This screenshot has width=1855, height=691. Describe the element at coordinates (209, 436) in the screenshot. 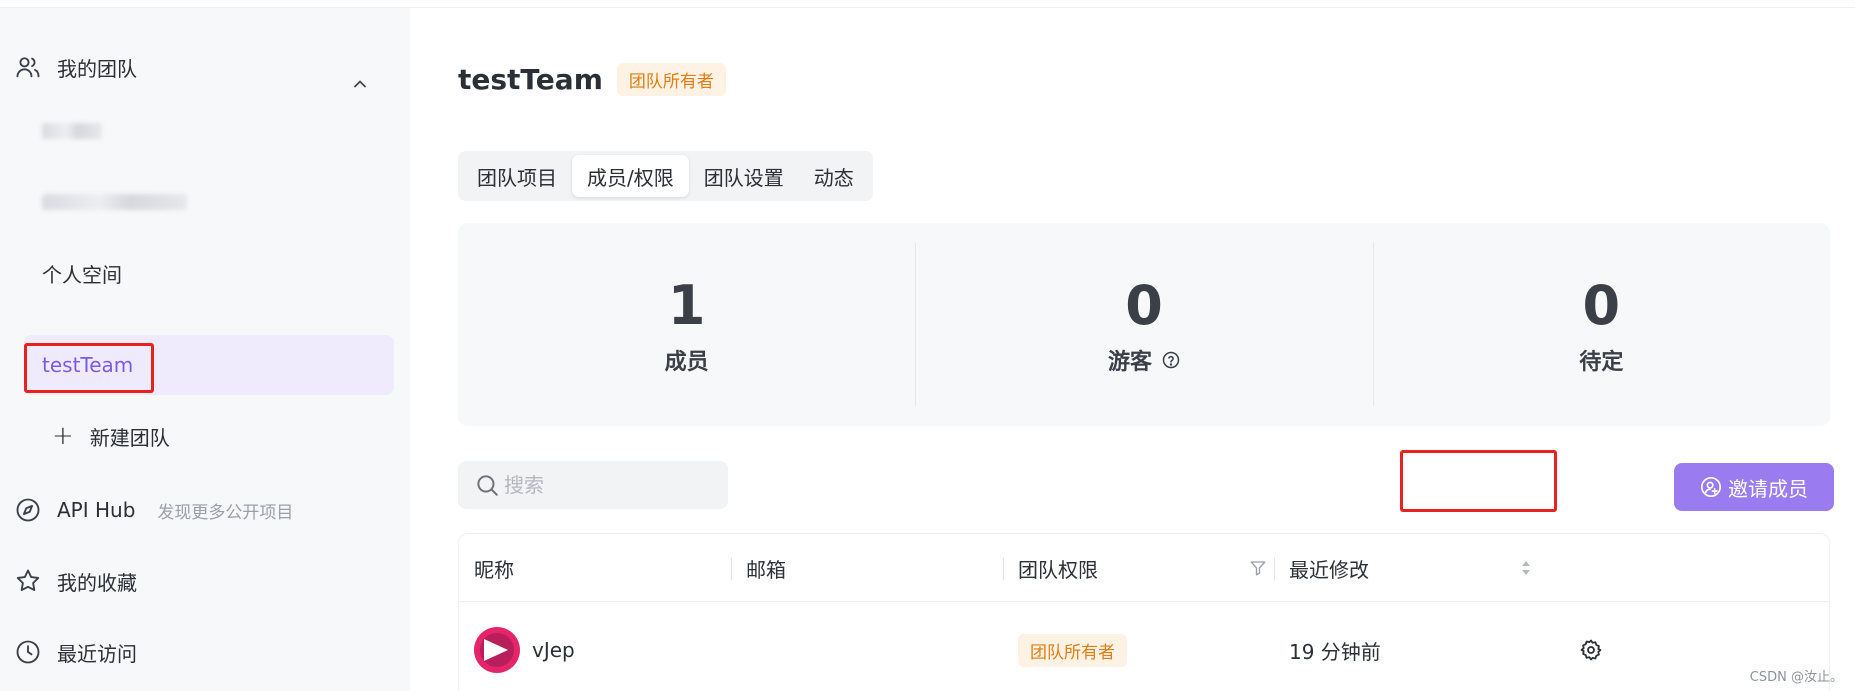

I see `new-team-button: + 新建团队` at that location.